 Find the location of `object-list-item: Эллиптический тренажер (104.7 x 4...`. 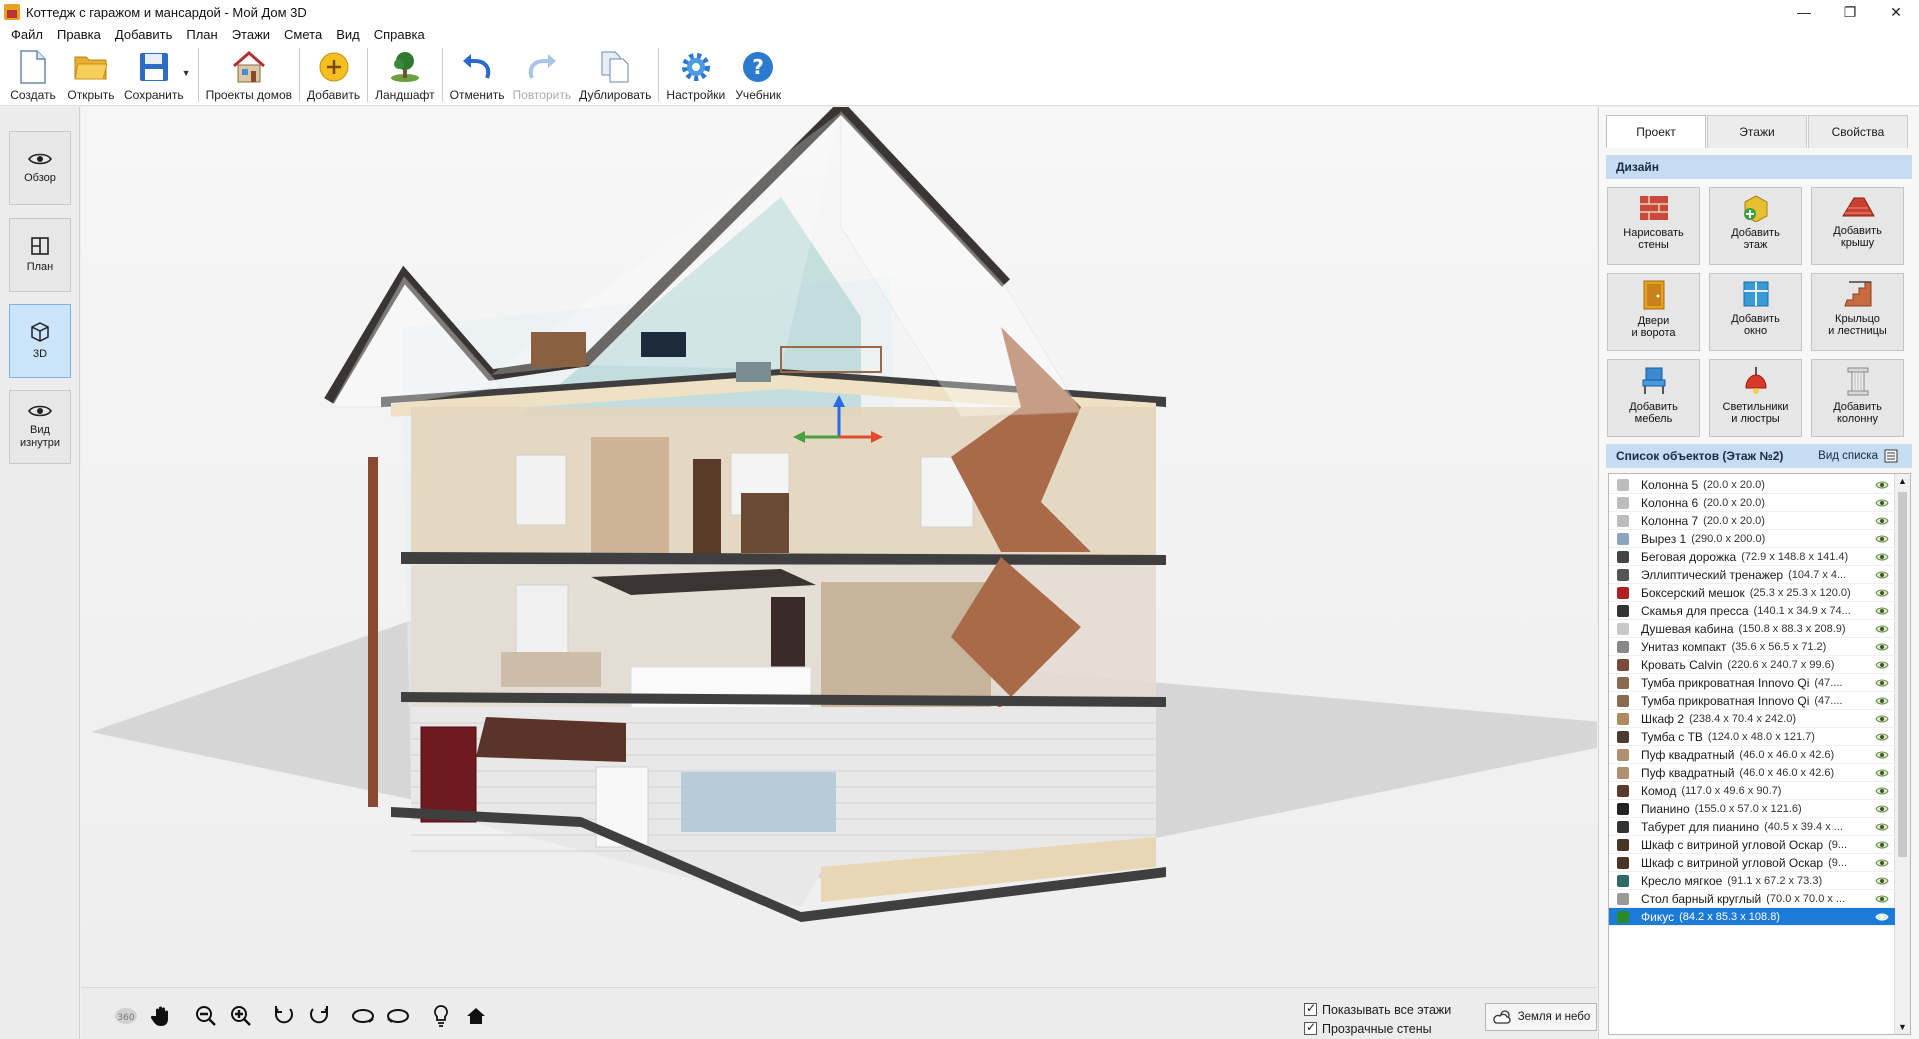

object-list-item: Эллиптический тренажер (104.7 x 4... is located at coordinates (1752, 575).